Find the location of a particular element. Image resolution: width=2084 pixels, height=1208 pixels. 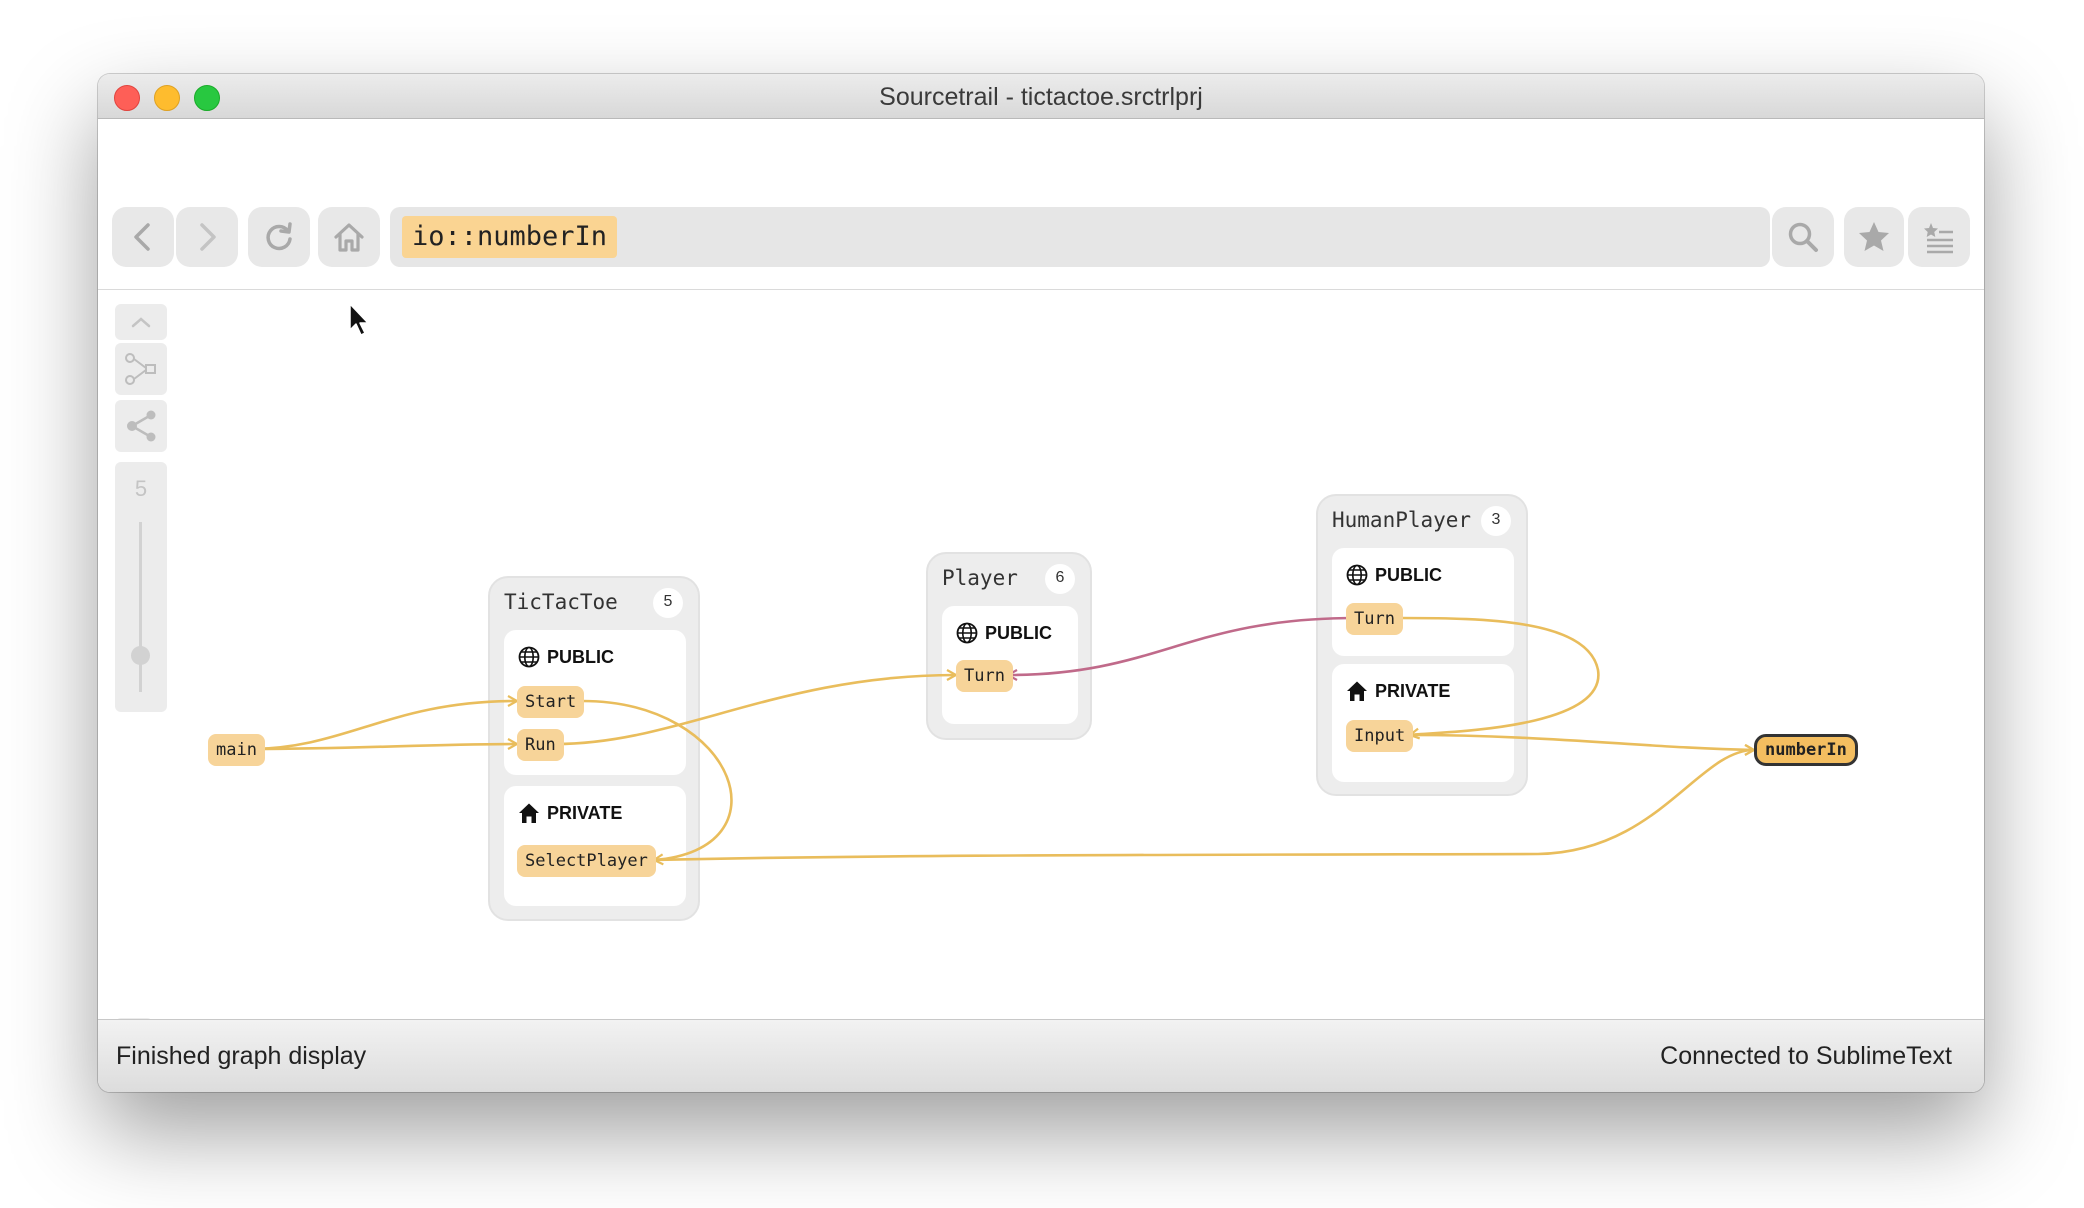

bookmark-list-icon is located at coordinates (1938, 238).